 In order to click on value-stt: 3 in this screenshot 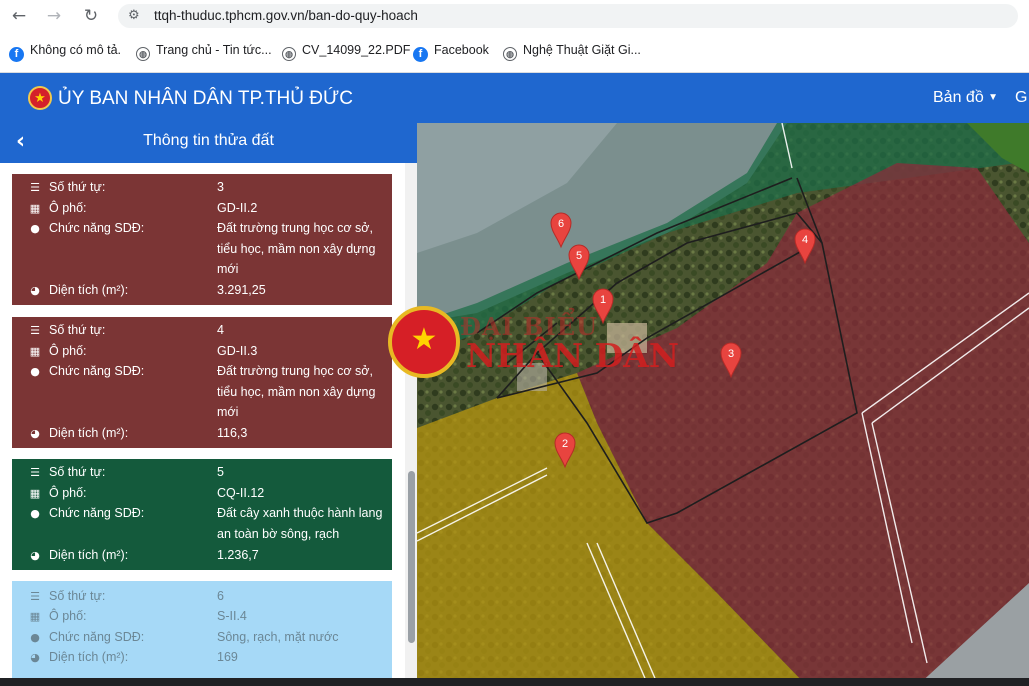, I will do `click(220, 187)`.